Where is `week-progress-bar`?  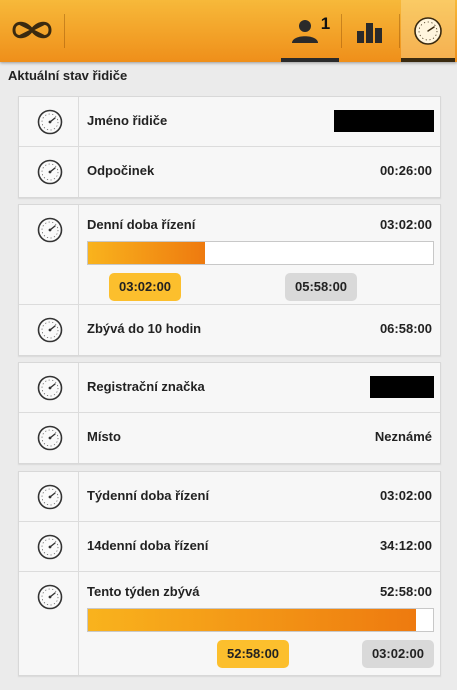
week-progress-bar is located at coordinates (260, 620).